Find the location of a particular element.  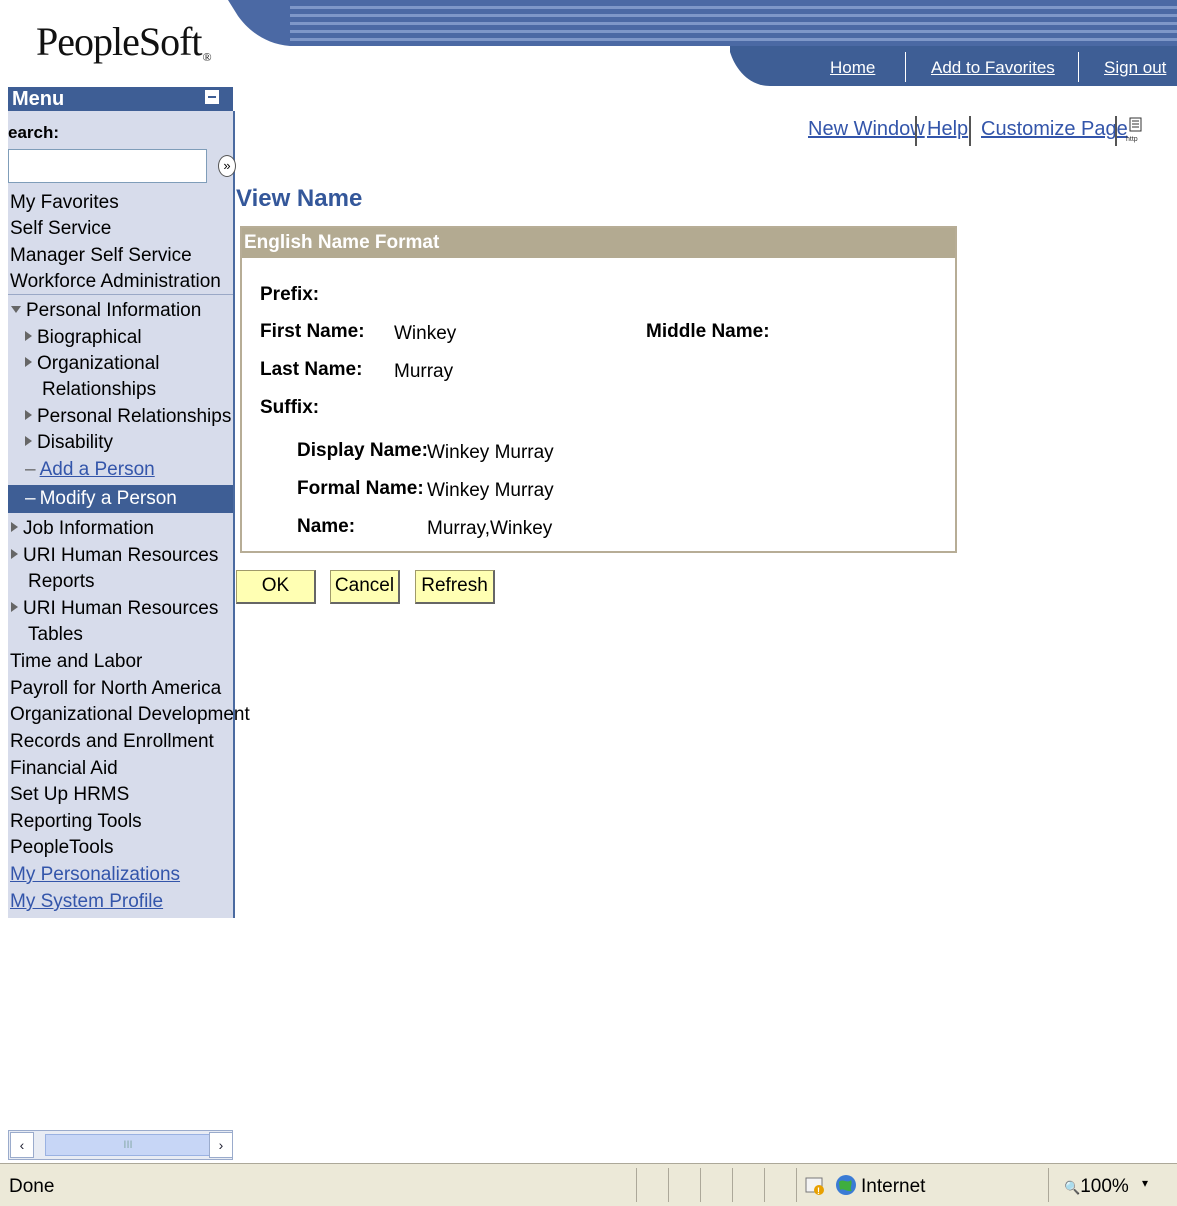

zoom-magnifier-icon: 🔍 is located at coordinates (1072, 1187).